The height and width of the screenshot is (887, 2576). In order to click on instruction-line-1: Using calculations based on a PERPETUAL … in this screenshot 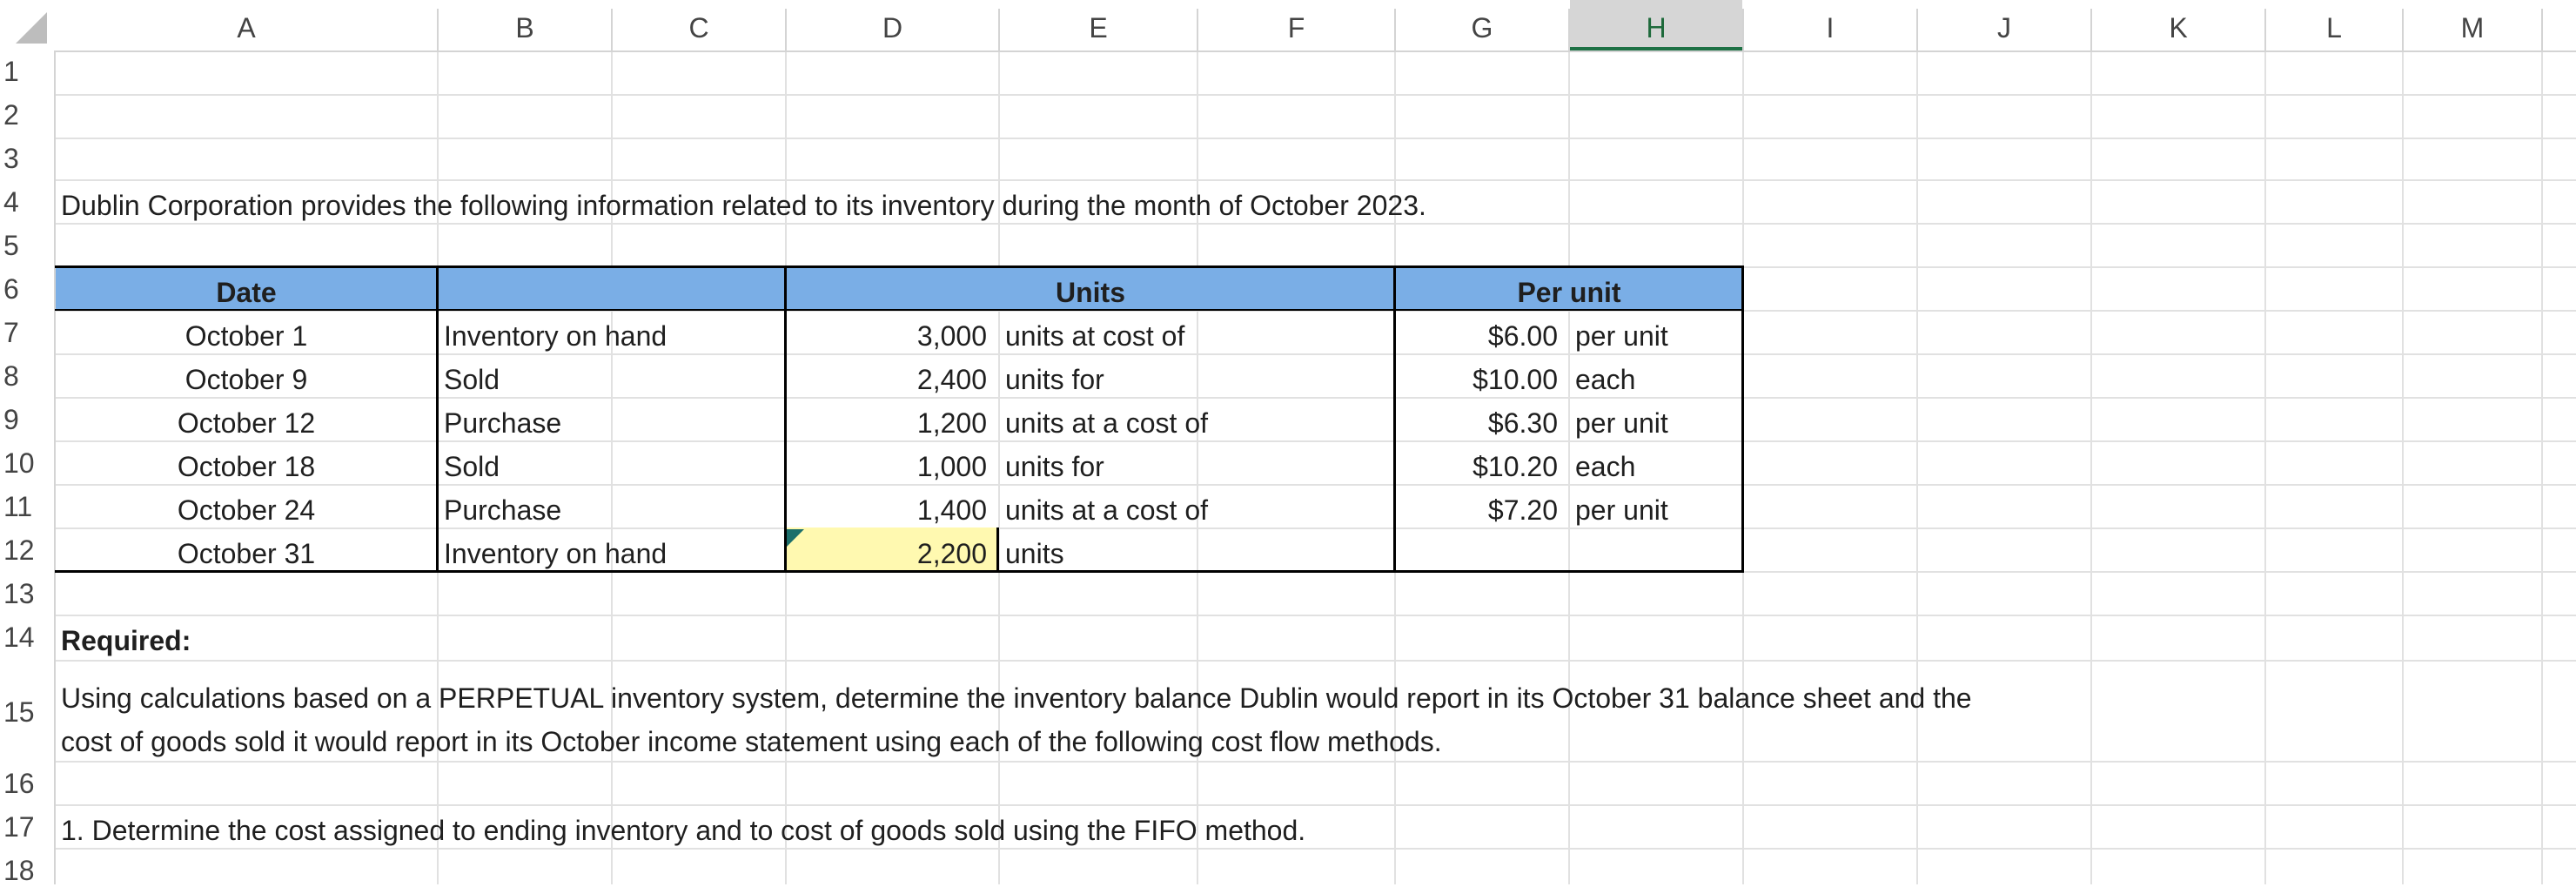, I will do `click(1017, 698)`.